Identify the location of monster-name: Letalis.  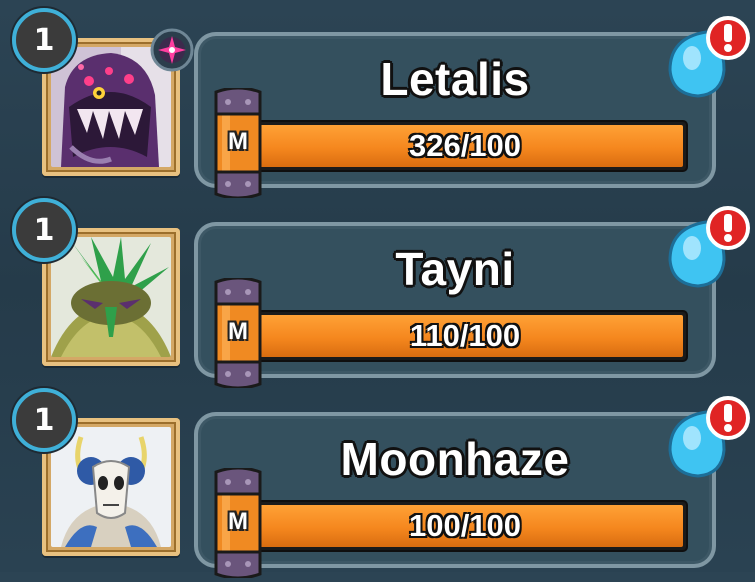
(455, 79).